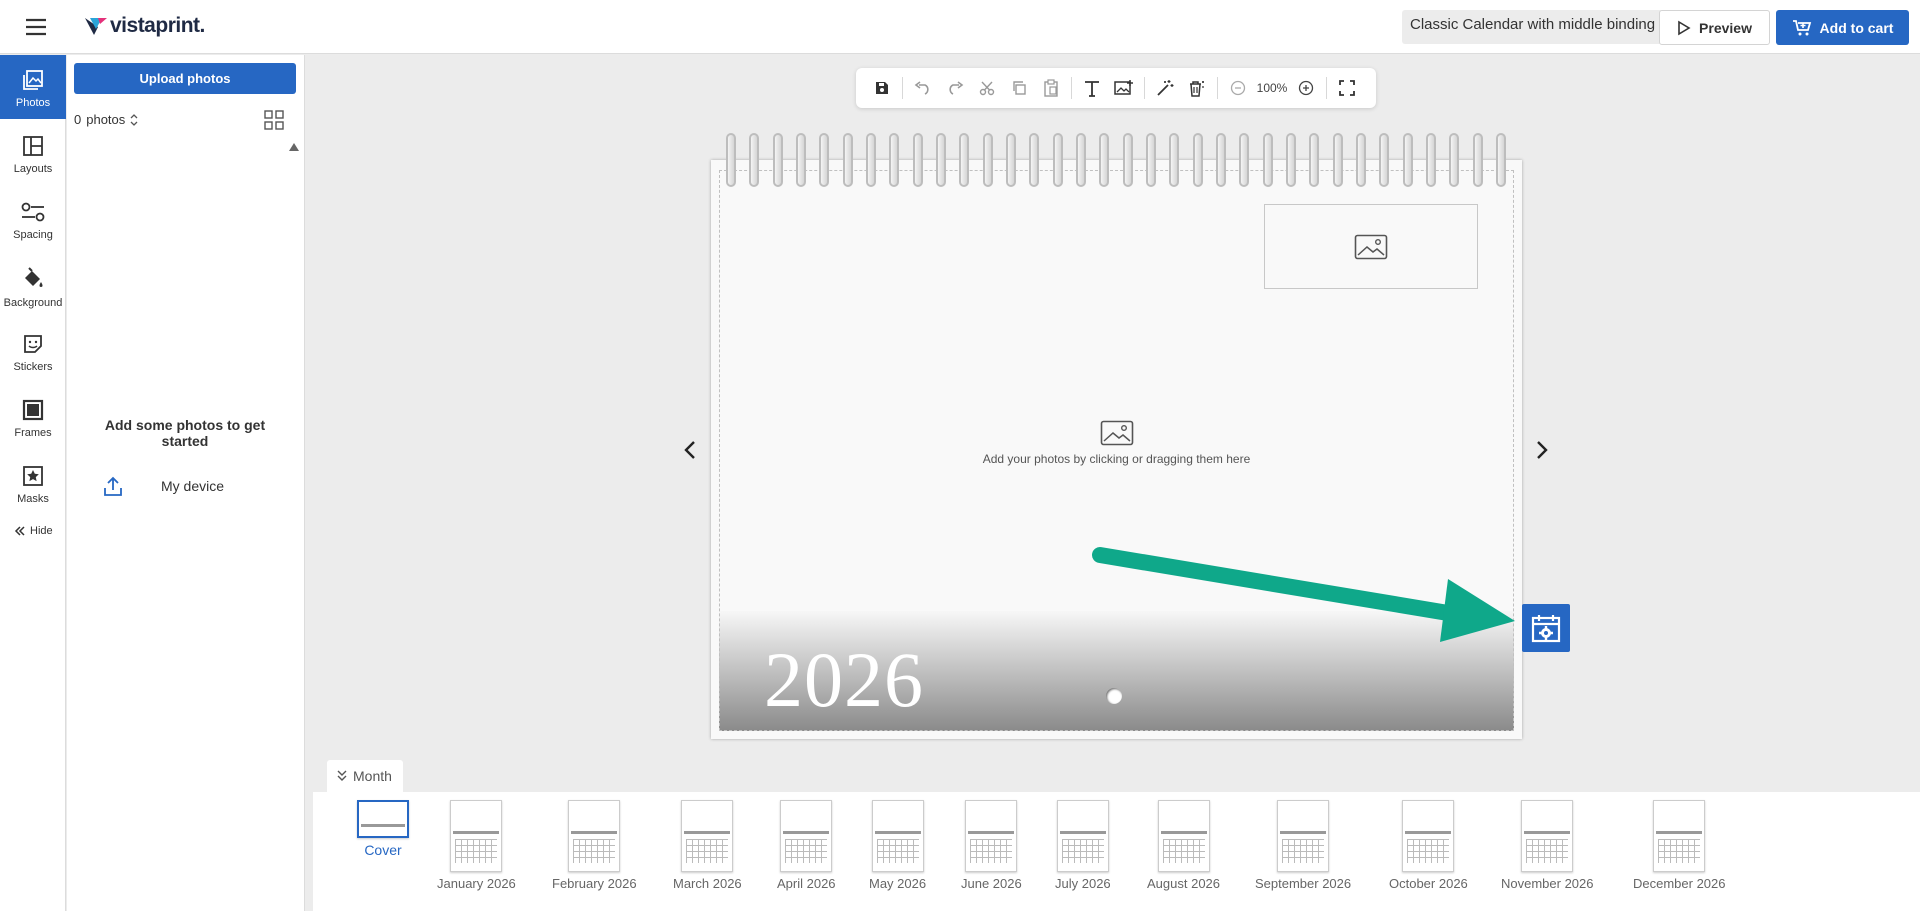  What do you see at coordinates (1092, 88) in the screenshot?
I see `add-text-icon` at bounding box center [1092, 88].